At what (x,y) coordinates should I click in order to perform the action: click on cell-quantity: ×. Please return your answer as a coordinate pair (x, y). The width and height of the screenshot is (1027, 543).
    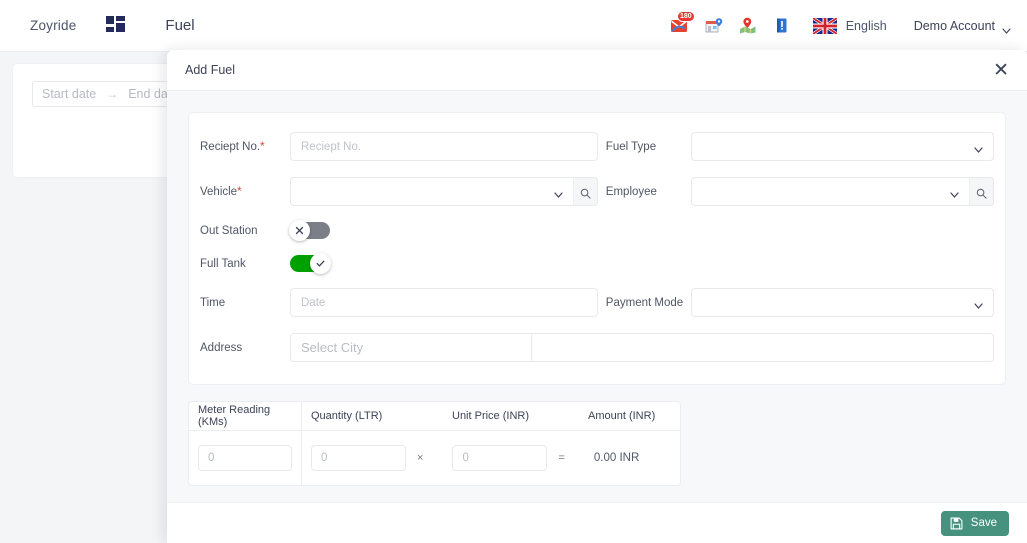
    Looking at the image, I should click on (372, 458).